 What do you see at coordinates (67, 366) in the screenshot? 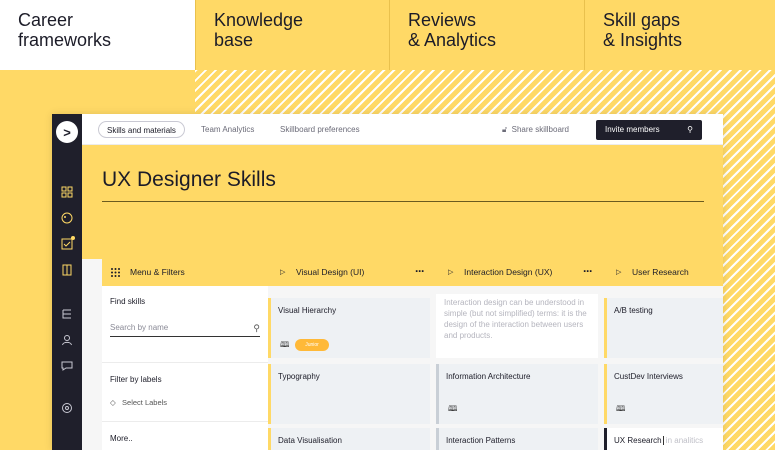
I see `chat-icon` at bounding box center [67, 366].